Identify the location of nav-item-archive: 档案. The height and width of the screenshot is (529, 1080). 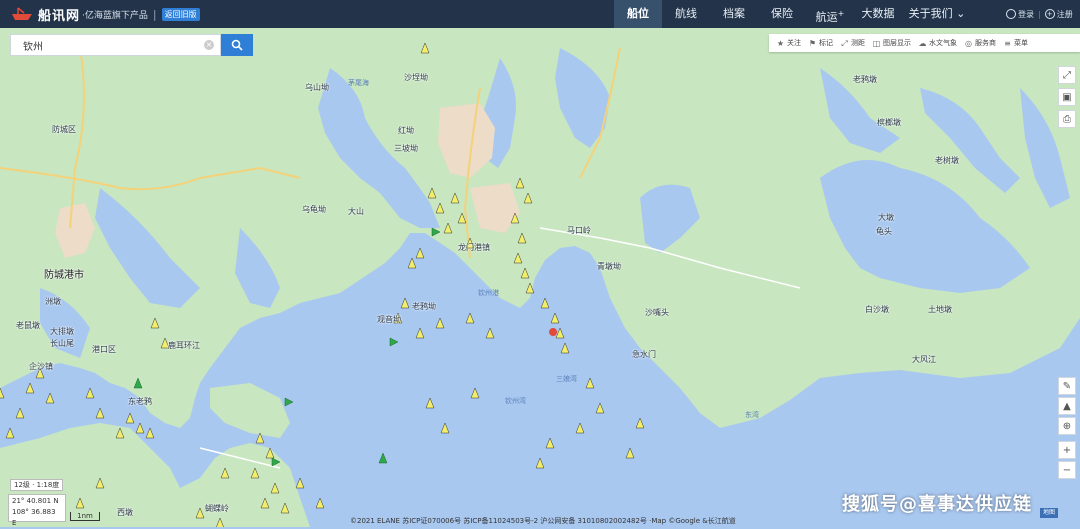
(734, 14).